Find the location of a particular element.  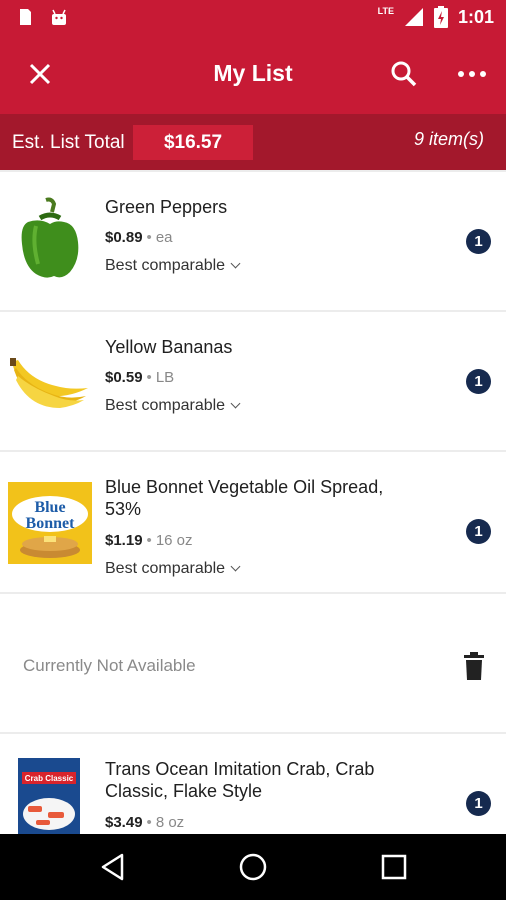

app-bar: My List is located at coordinates (253, 74).